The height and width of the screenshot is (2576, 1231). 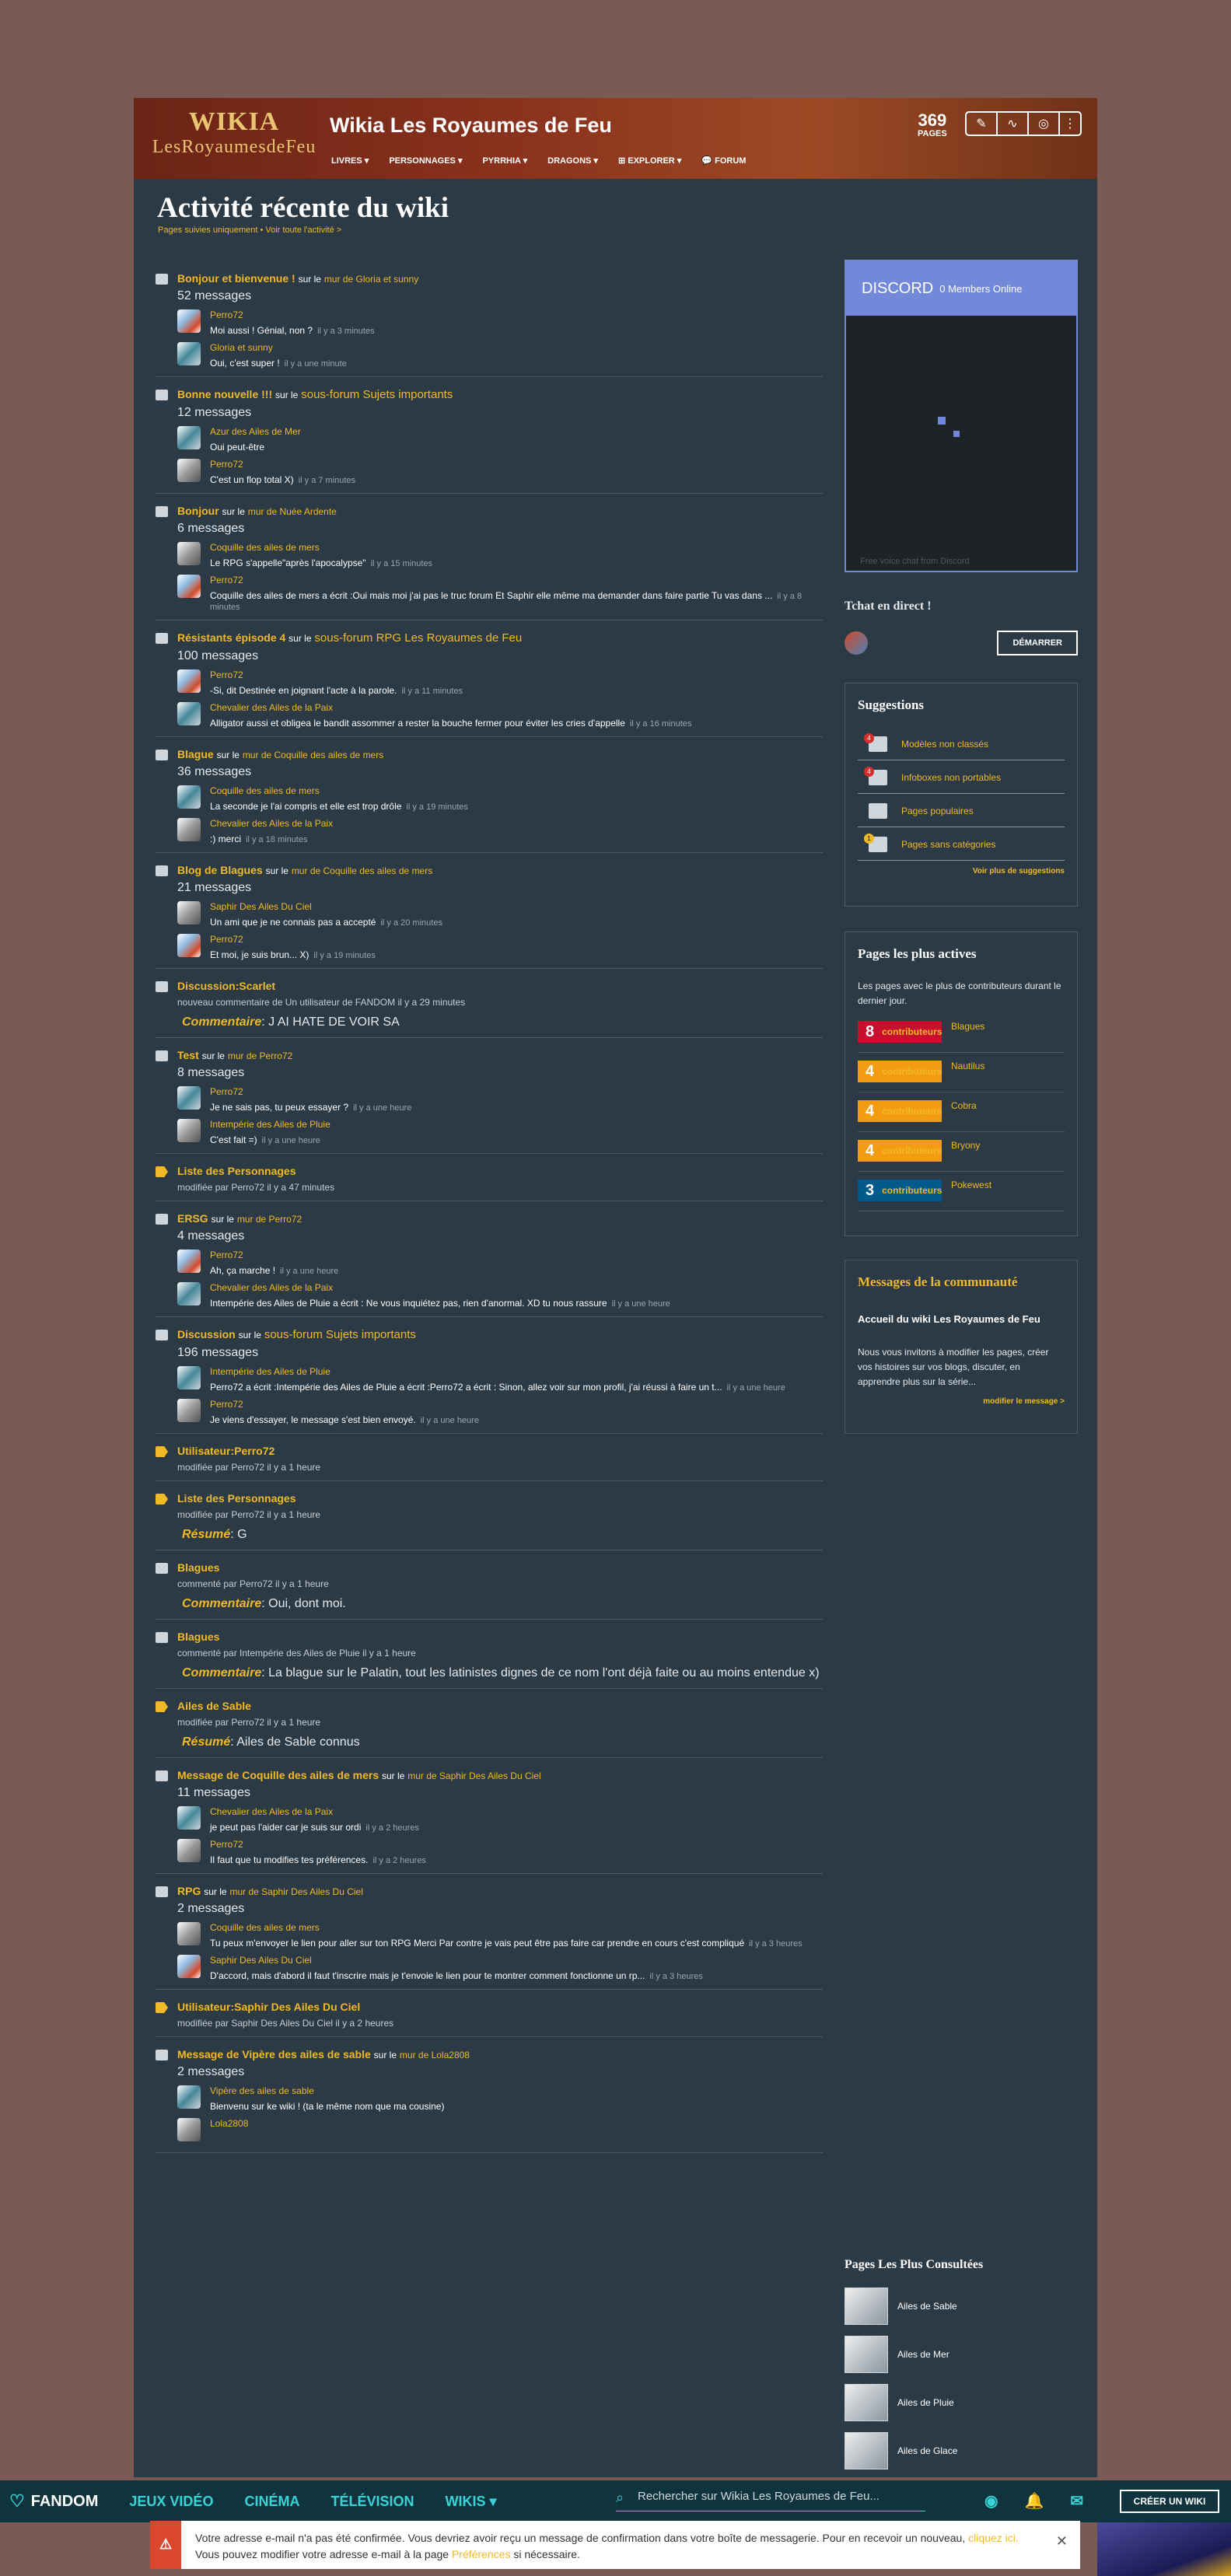 What do you see at coordinates (965, 1145) in the screenshot?
I see `active-page-link: Bryony` at bounding box center [965, 1145].